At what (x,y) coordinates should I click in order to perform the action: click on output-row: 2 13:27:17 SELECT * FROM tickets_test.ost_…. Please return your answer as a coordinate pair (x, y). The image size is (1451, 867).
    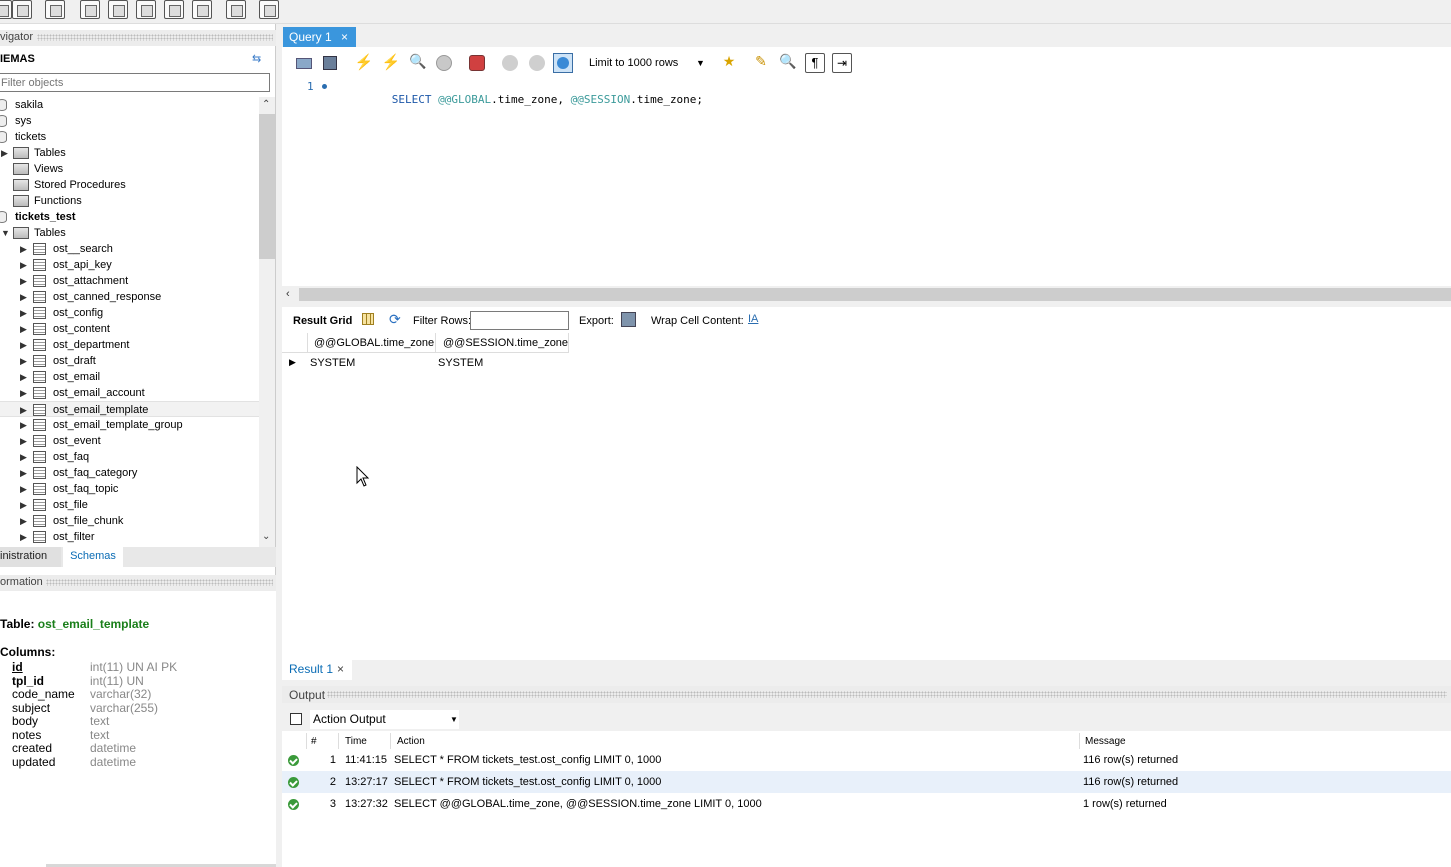
    Looking at the image, I should click on (866, 782).